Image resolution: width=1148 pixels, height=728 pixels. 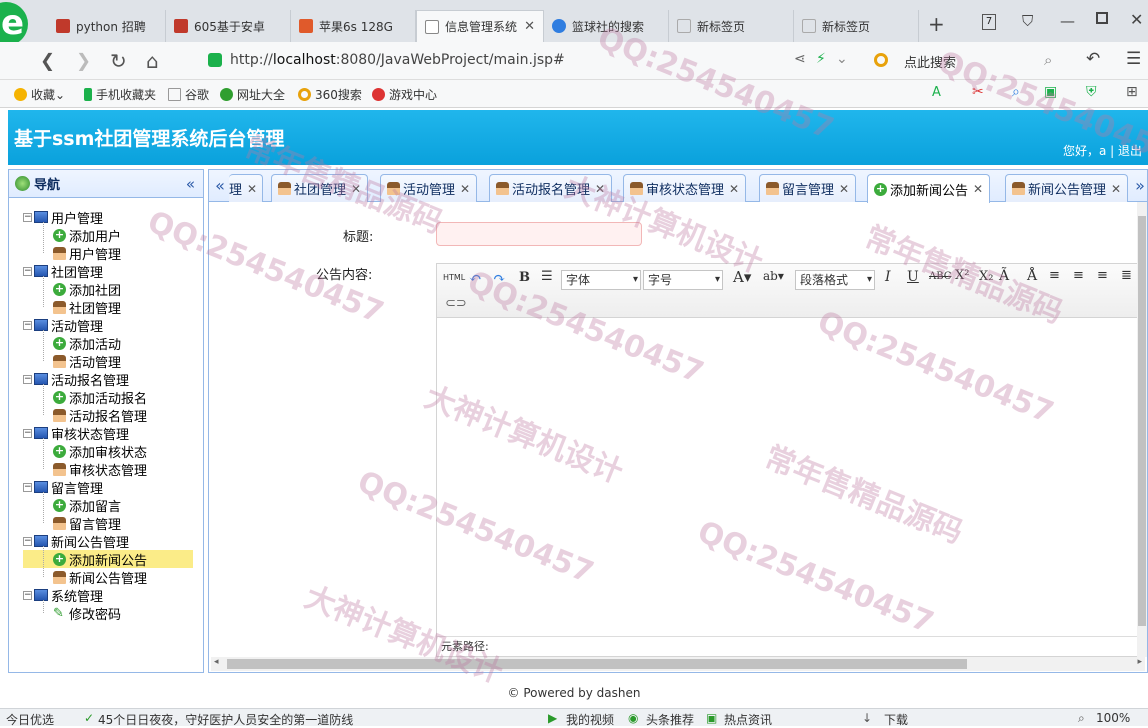 I want to click on sidebar-item: 留言管理, so click(x=72, y=523).